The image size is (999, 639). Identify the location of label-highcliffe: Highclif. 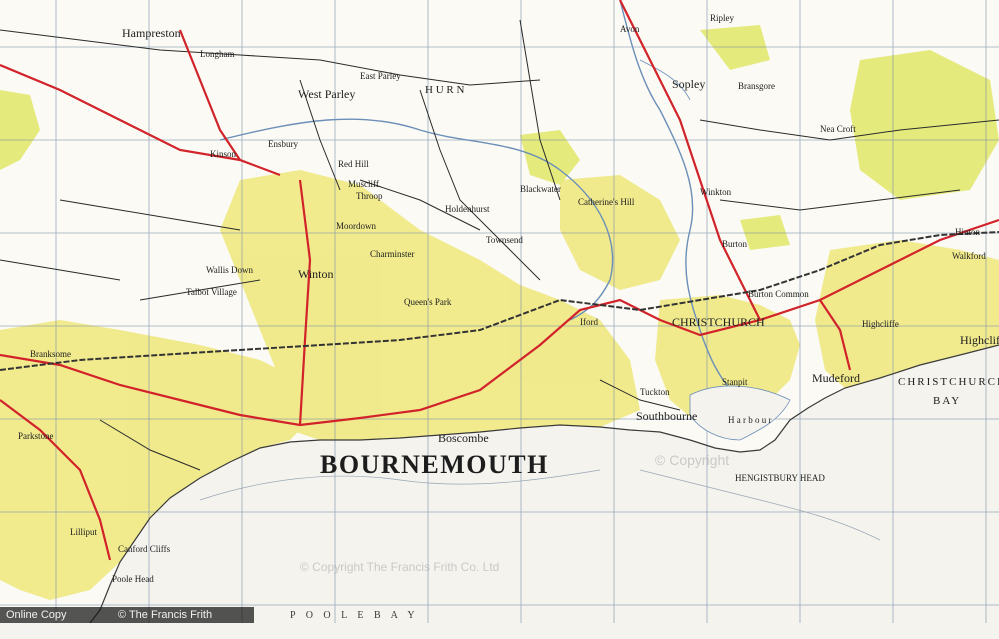
(979, 340).